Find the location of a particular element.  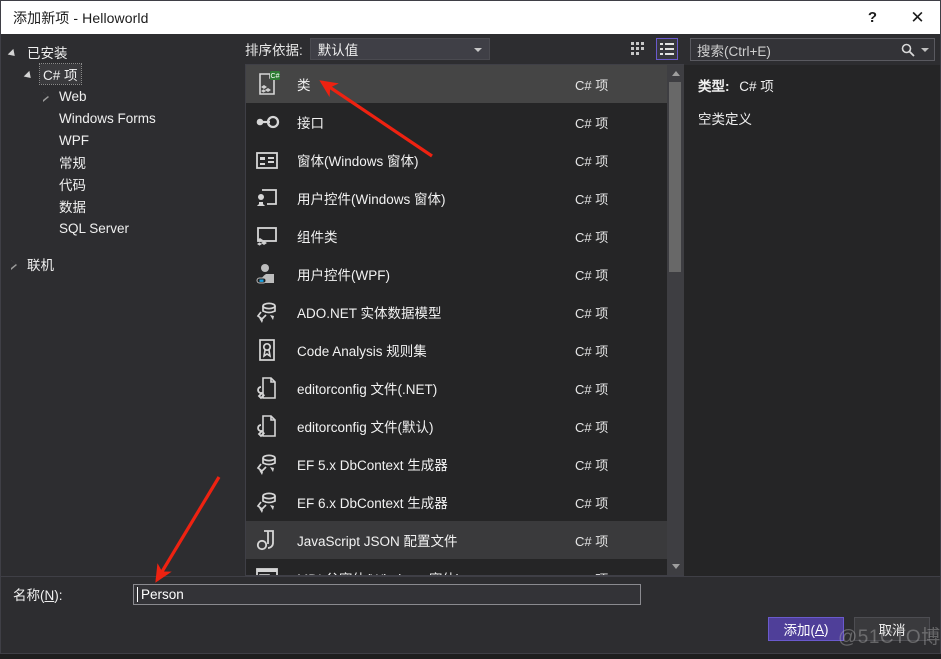

tree-item-label: Windows Forms is located at coordinates (107, 118).